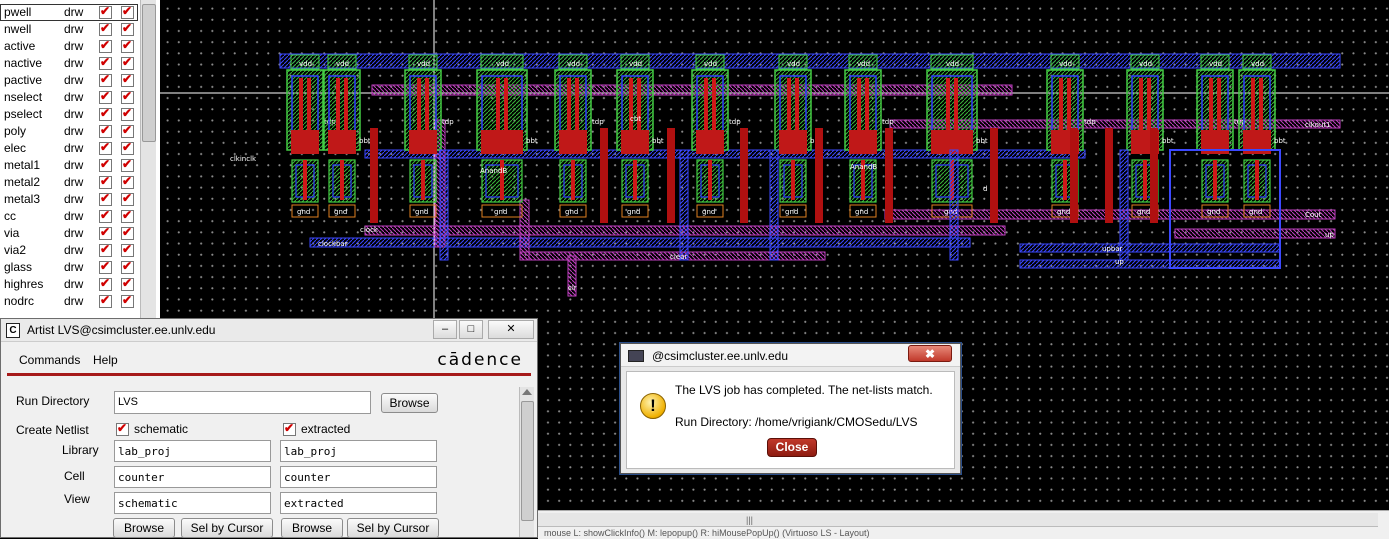 This screenshot has width=1389, height=539. Describe the element at coordinates (791, 212) in the screenshot. I see `net-label-gnd: gnd` at that location.